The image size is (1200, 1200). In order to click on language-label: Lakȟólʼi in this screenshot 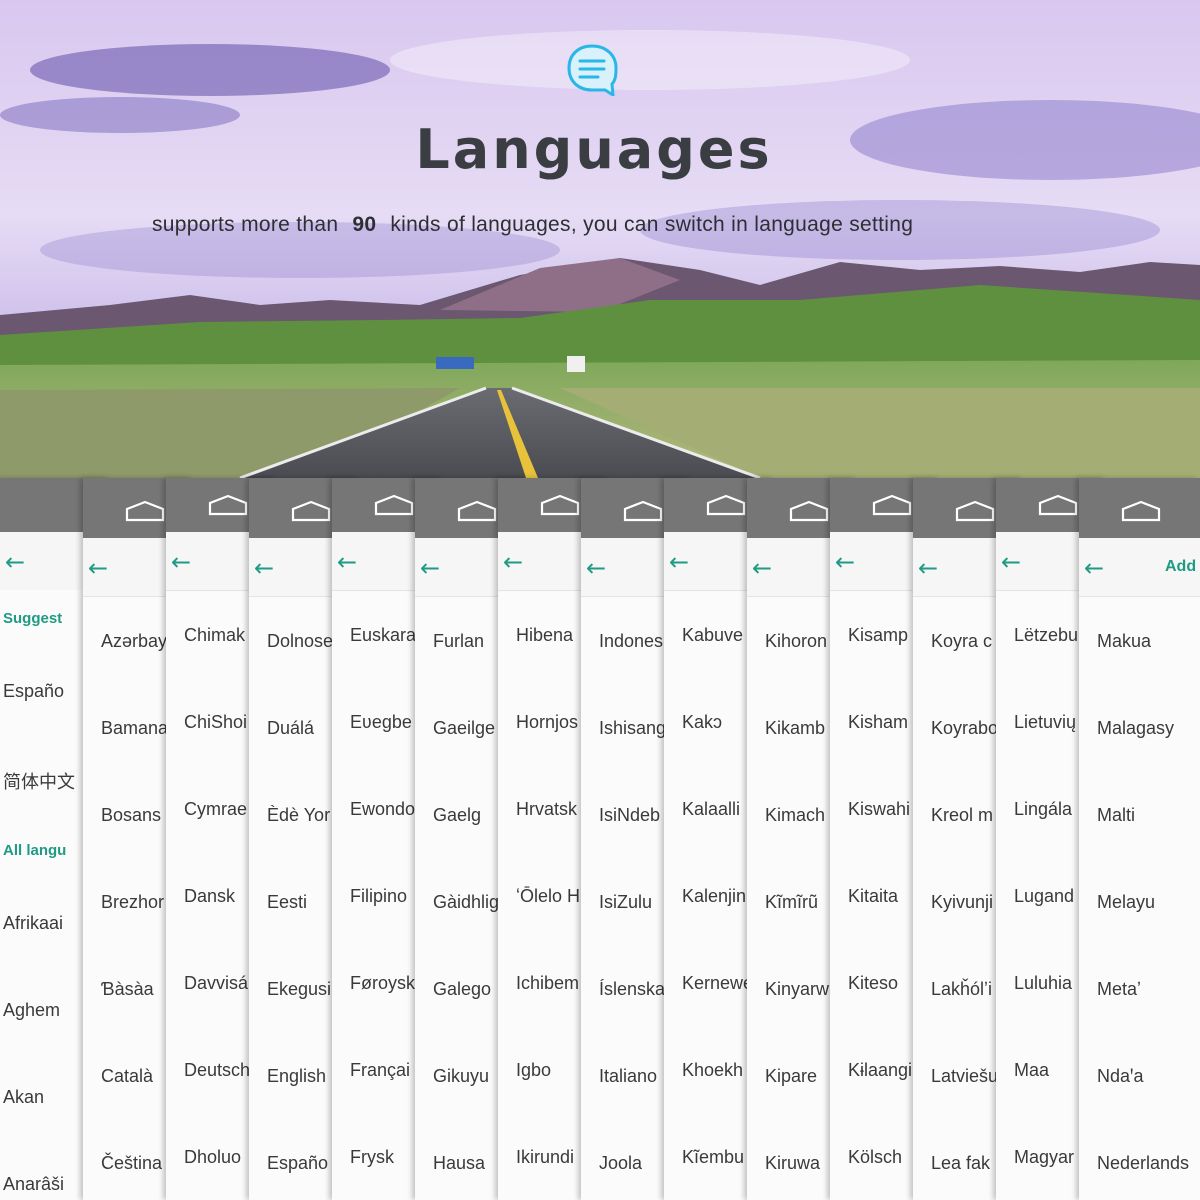, I will do `click(962, 989)`.